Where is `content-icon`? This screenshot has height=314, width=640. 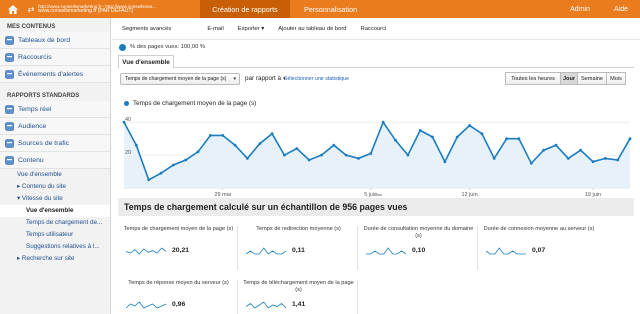 content-icon is located at coordinates (9, 160).